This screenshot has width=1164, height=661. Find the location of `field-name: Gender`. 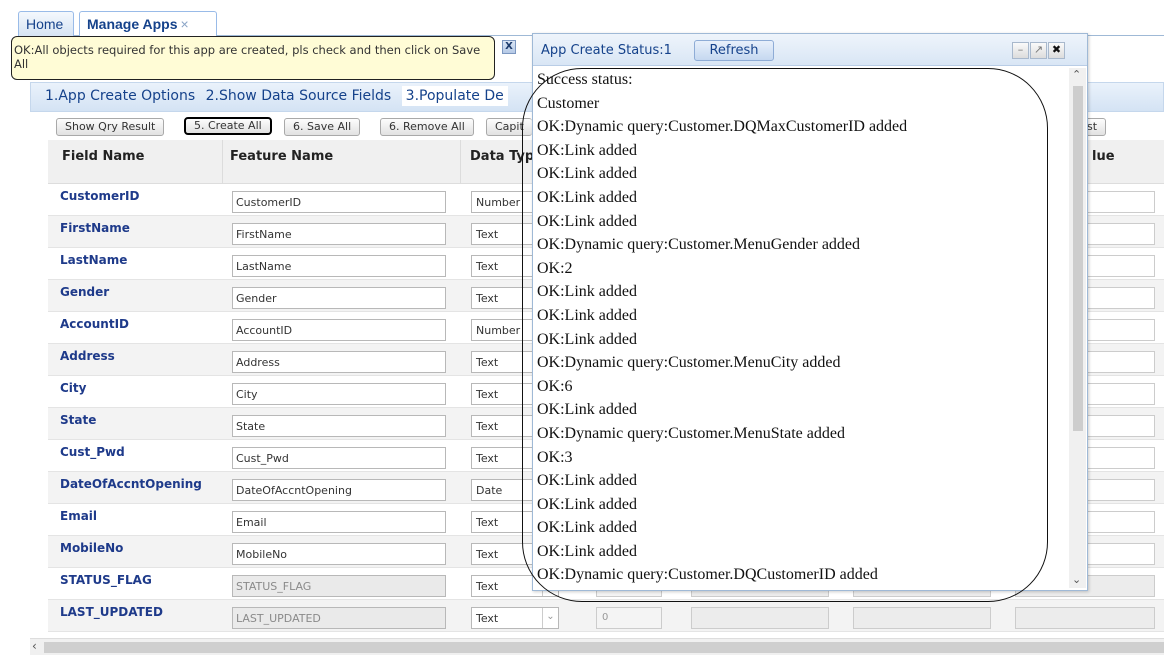

field-name: Gender is located at coordinates (85, 292).